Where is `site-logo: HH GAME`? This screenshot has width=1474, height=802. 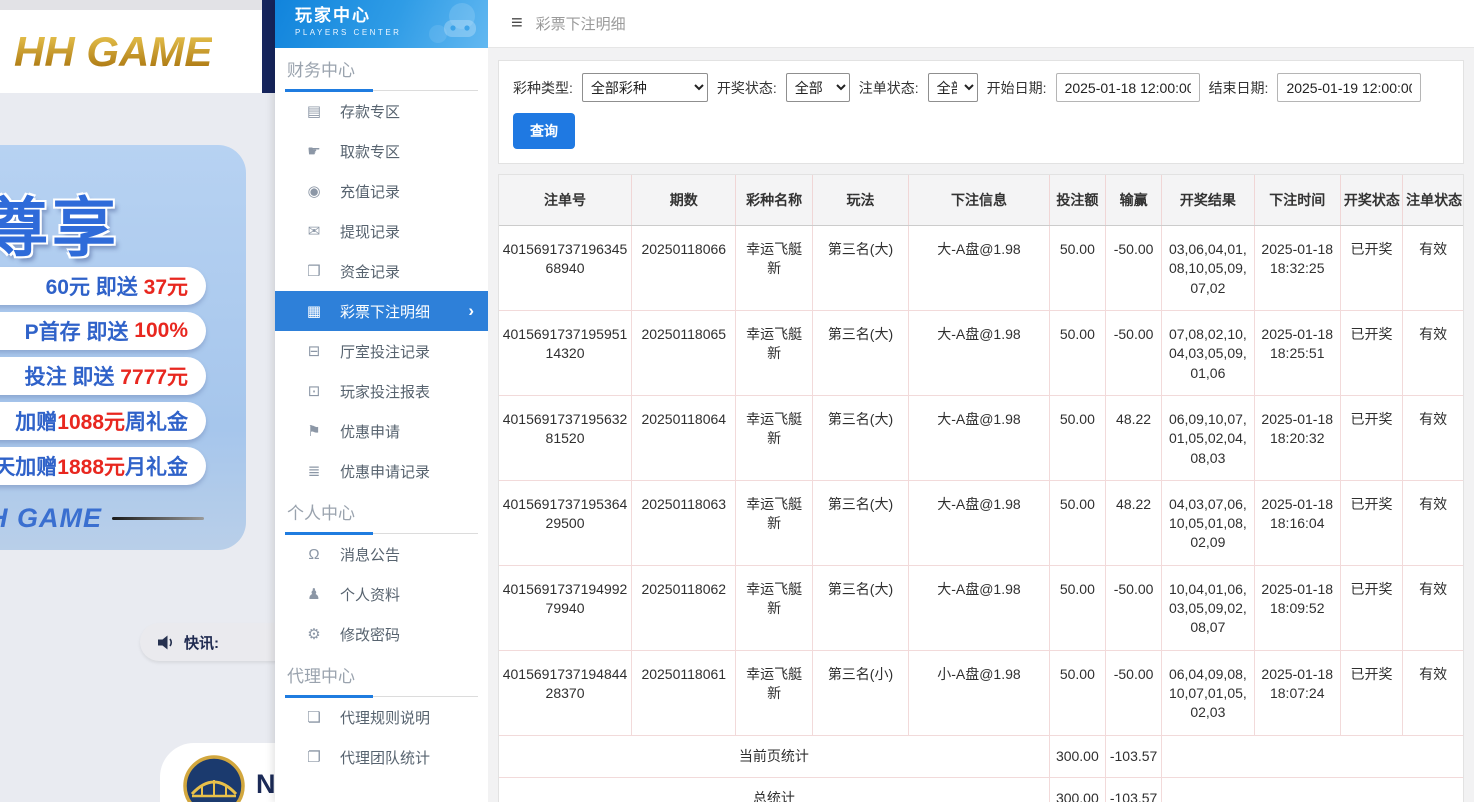 site-logo: HH GAME is located at coordinates (106, 52).